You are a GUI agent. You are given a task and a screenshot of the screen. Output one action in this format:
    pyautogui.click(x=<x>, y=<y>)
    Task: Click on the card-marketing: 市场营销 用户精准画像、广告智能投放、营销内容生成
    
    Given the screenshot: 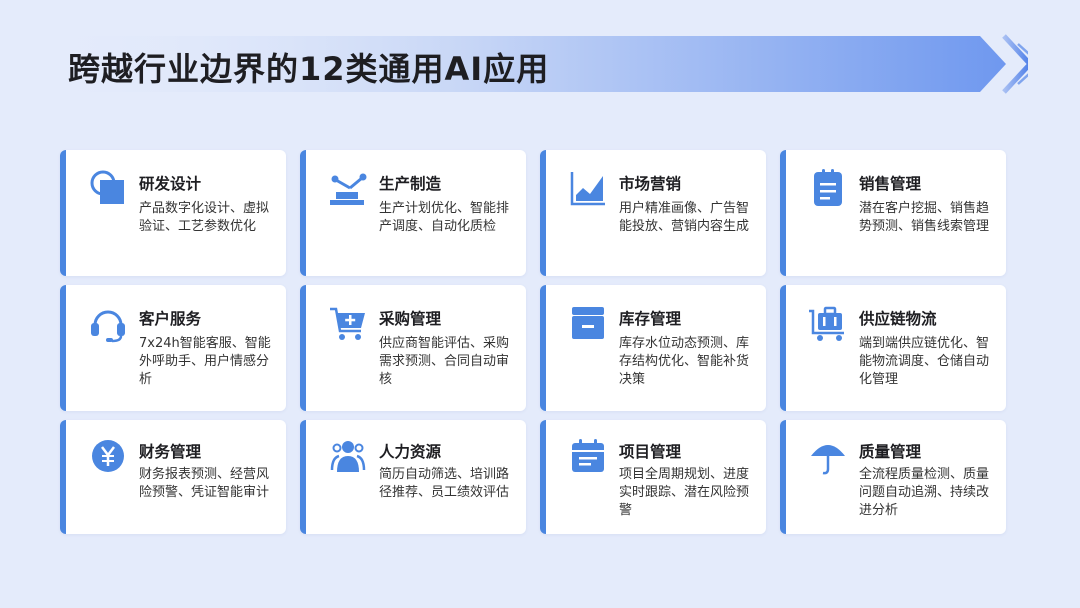 What is the action you would take?
    pyautogui.click(x=653, y=213)
    